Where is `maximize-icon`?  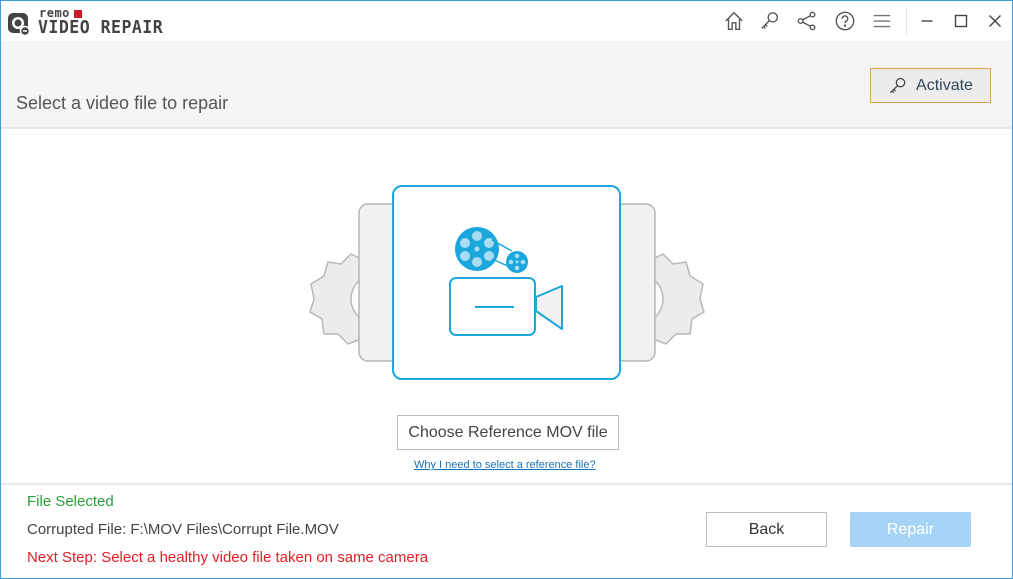 maximize-icon is located at coordinates (961, 21).